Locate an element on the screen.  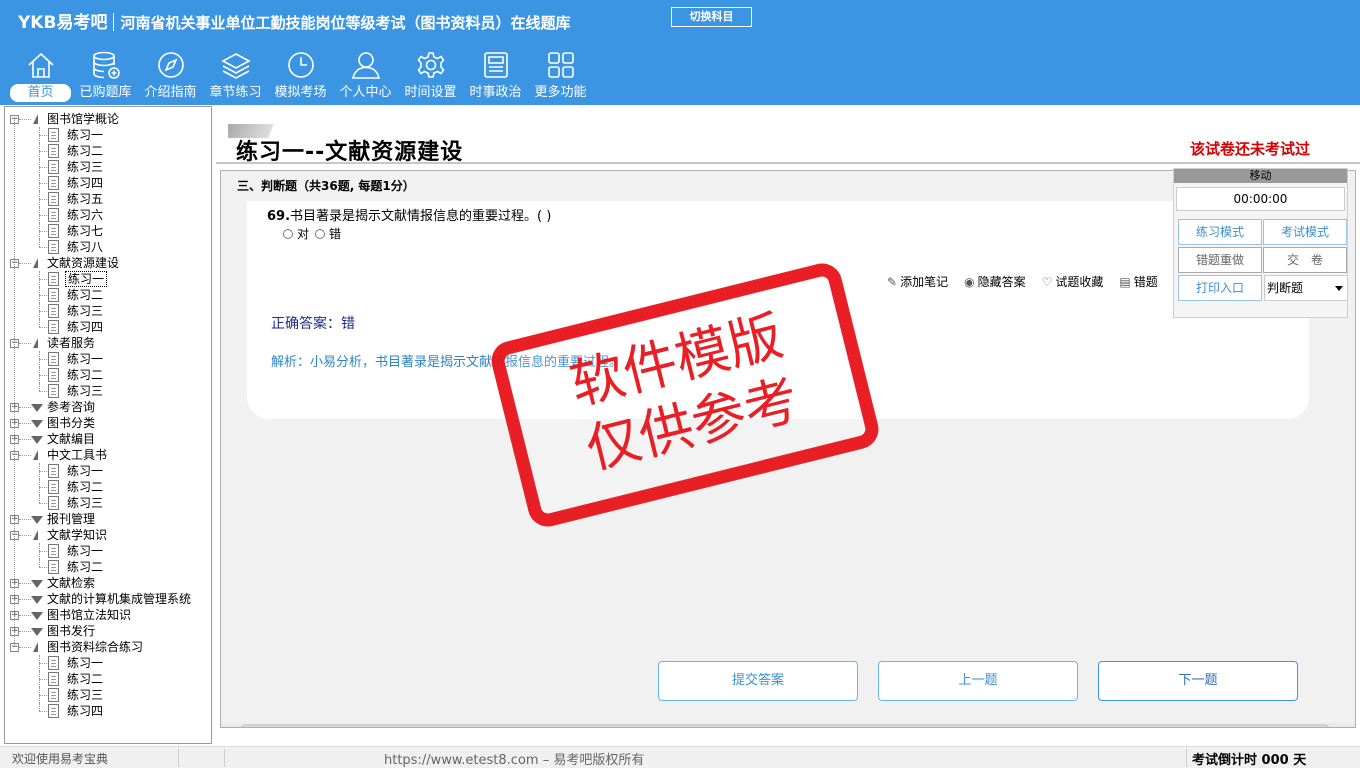
hide-answer-button: ◉ 隐藏答案 is located at coordinates (995, 281).